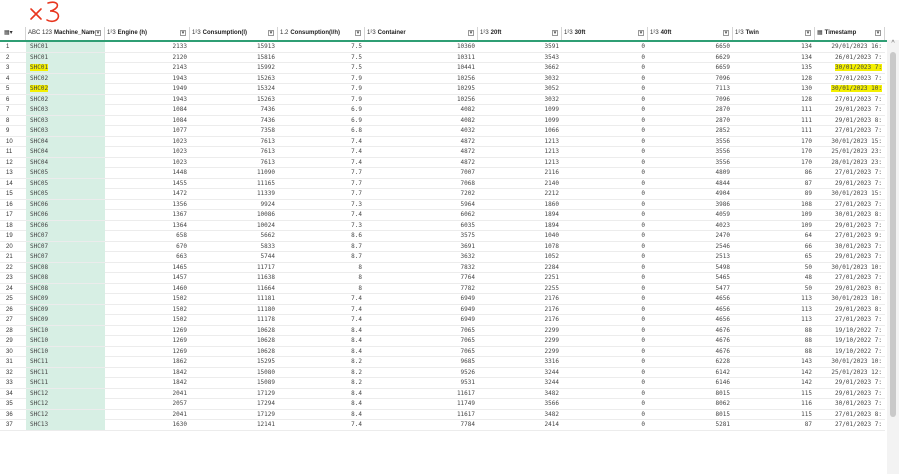 This screenshot has height=474, width=899. I want to click on cell-ts: 29/01/2023 7:, so click(850, 184).